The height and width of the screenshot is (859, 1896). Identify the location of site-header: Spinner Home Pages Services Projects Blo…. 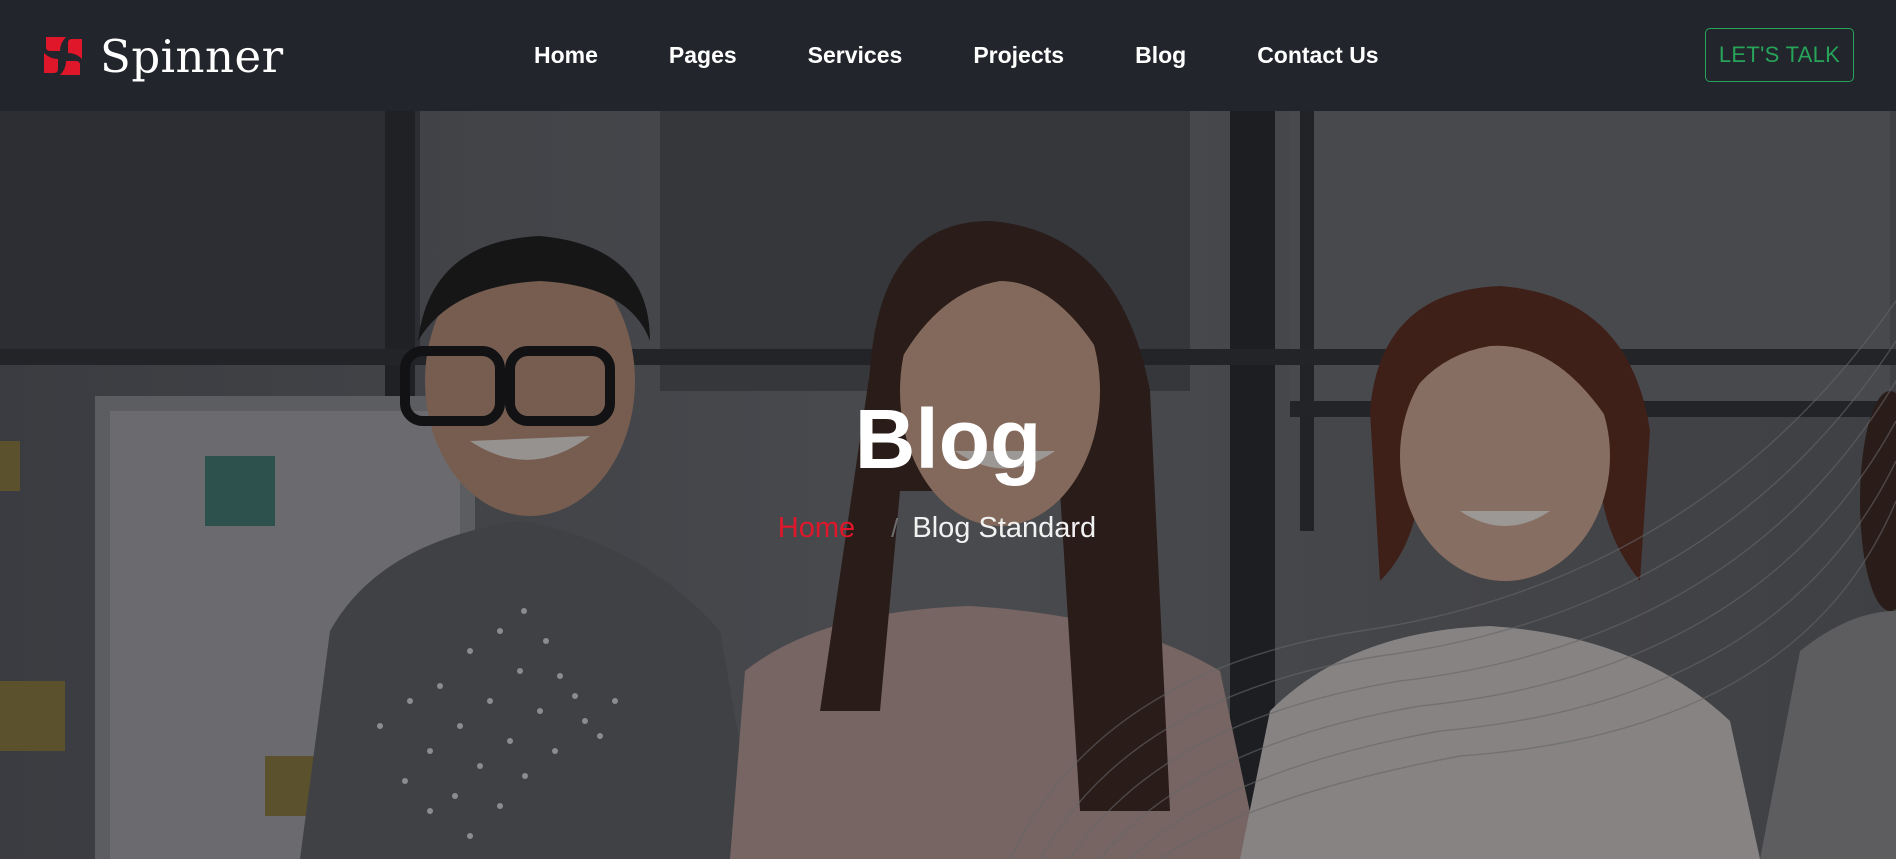
(948, 55).